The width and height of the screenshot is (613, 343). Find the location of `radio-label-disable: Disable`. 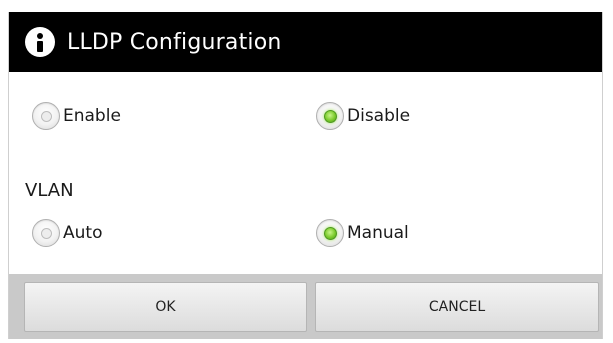

radio-label-disable: Disable is located at coordinates (379, 116).